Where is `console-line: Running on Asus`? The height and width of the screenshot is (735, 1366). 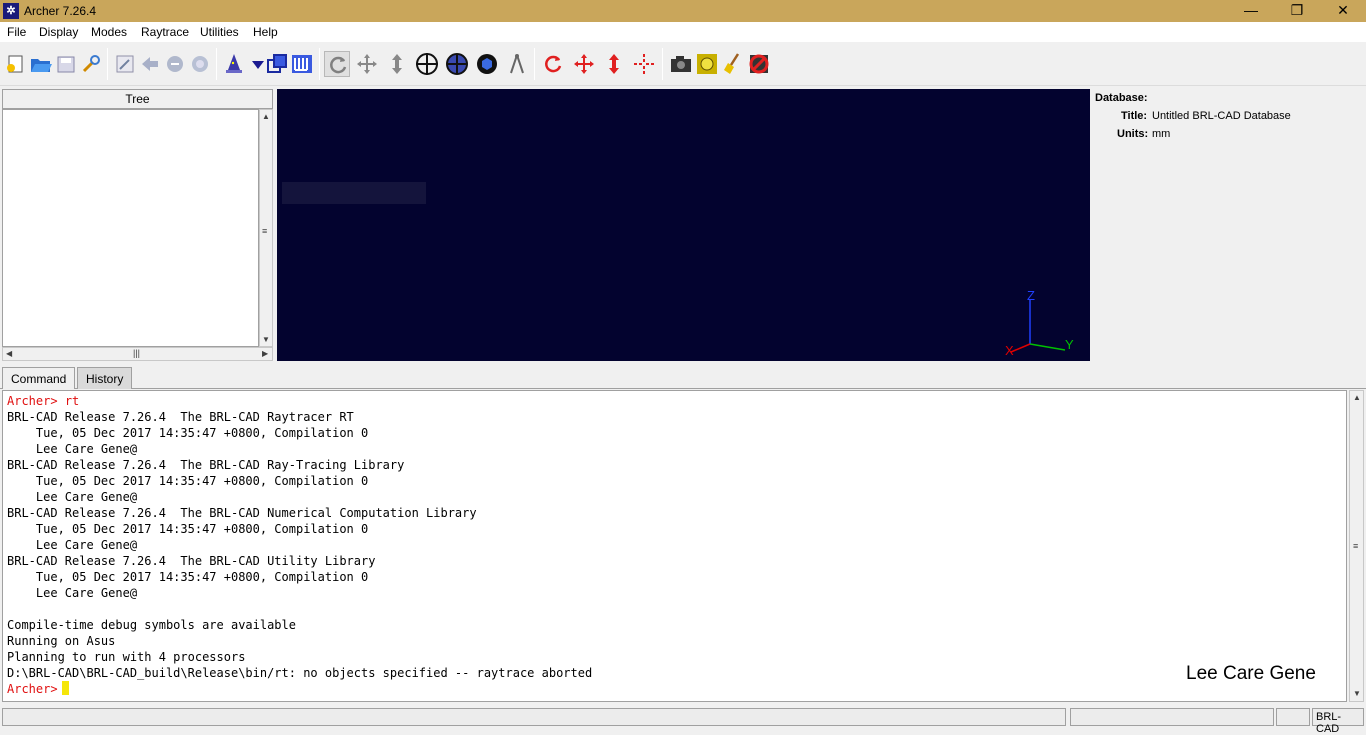
console-line: Running on Asus is located at coordinates (61, 641).